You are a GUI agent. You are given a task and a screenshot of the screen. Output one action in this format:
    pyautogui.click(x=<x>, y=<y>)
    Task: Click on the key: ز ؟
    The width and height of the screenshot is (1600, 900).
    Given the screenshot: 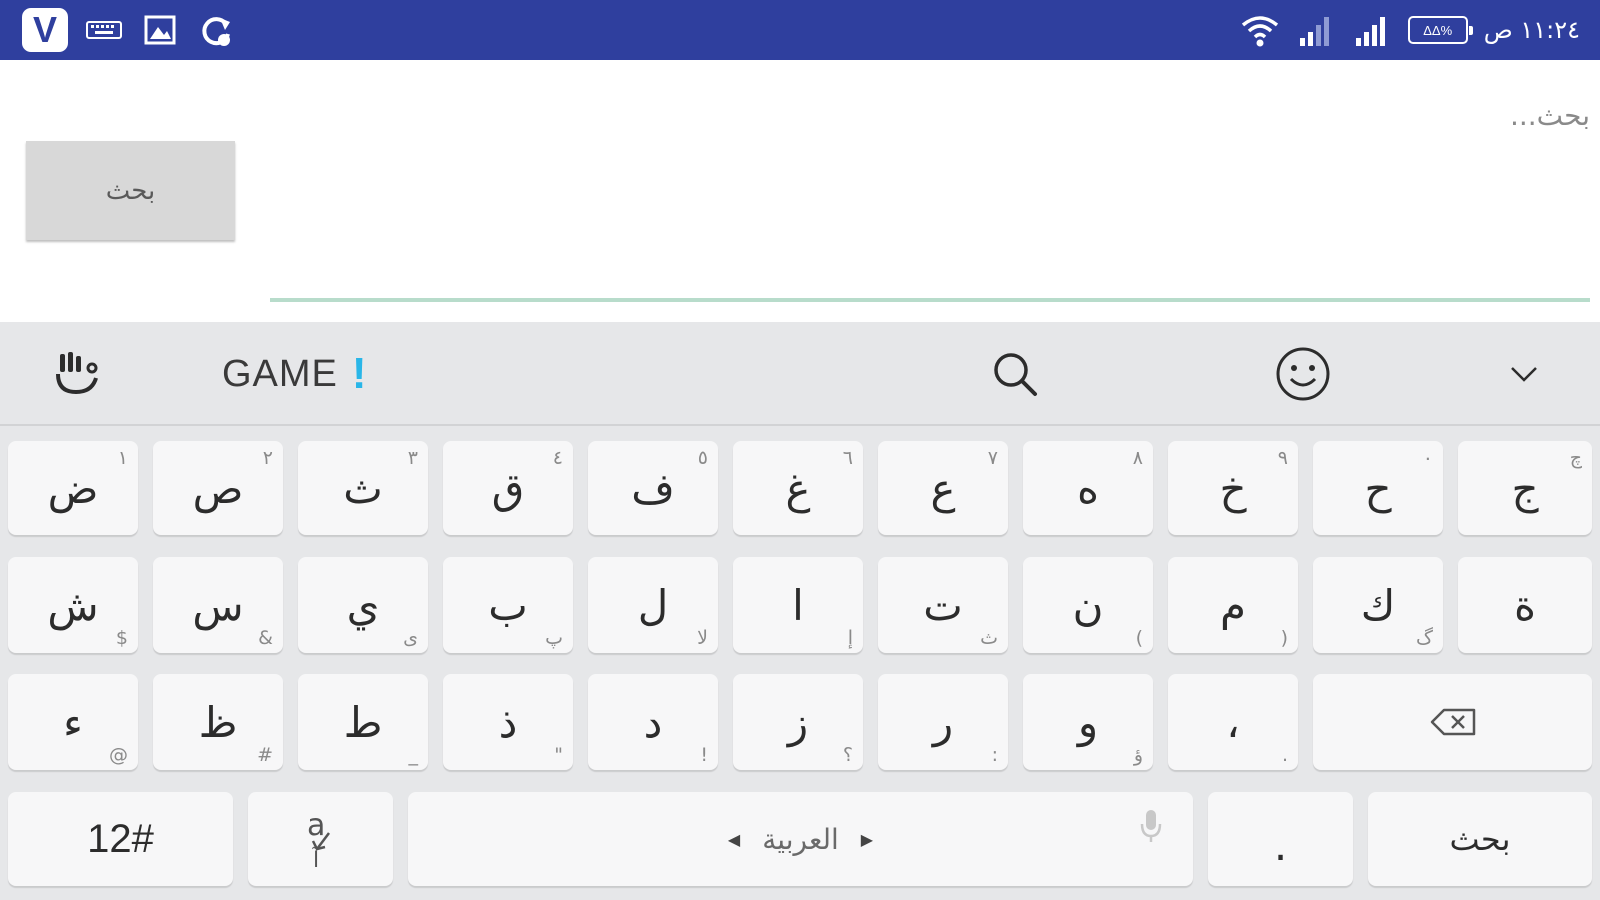 What is the action you would take?
    pyautogui.click(x=798, y=722)
    